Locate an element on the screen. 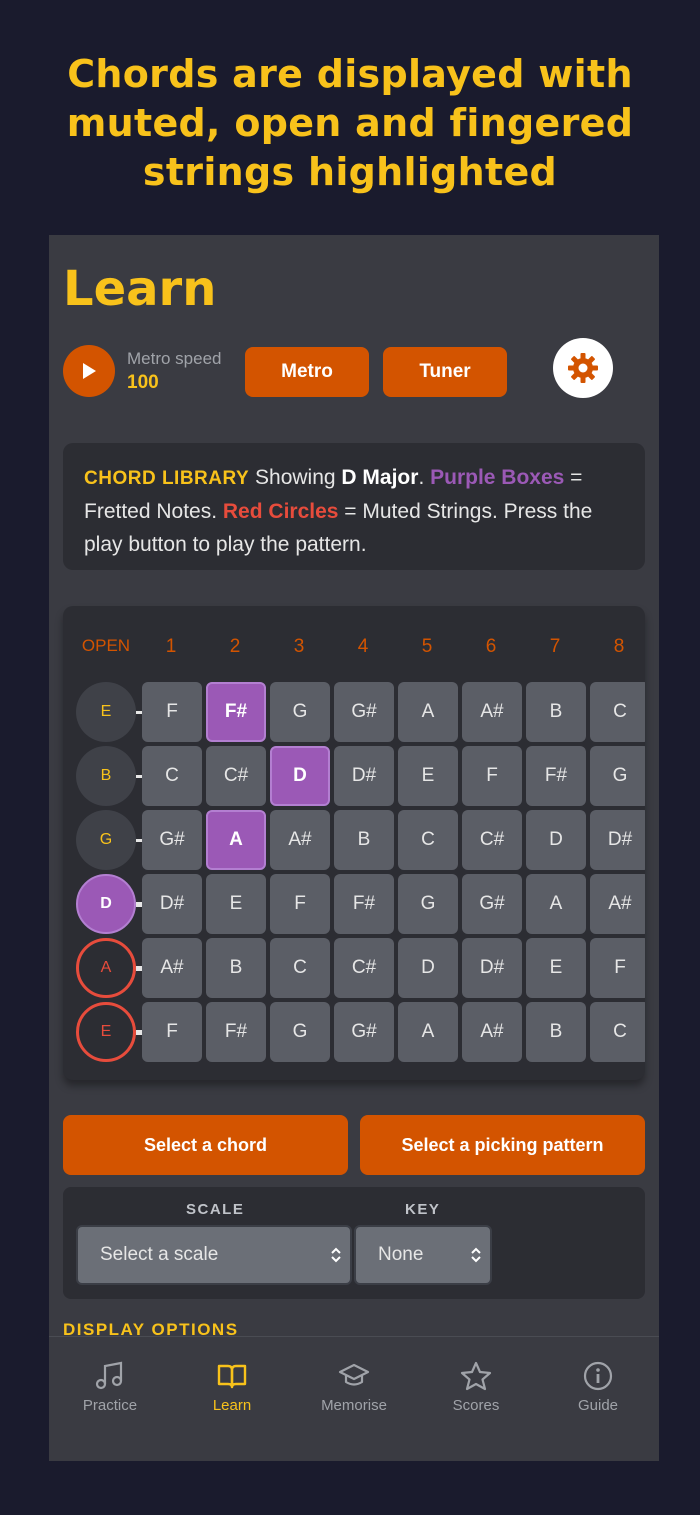 The image size is (700, 1515). key-select: None is located at coordinates (423, 1255).